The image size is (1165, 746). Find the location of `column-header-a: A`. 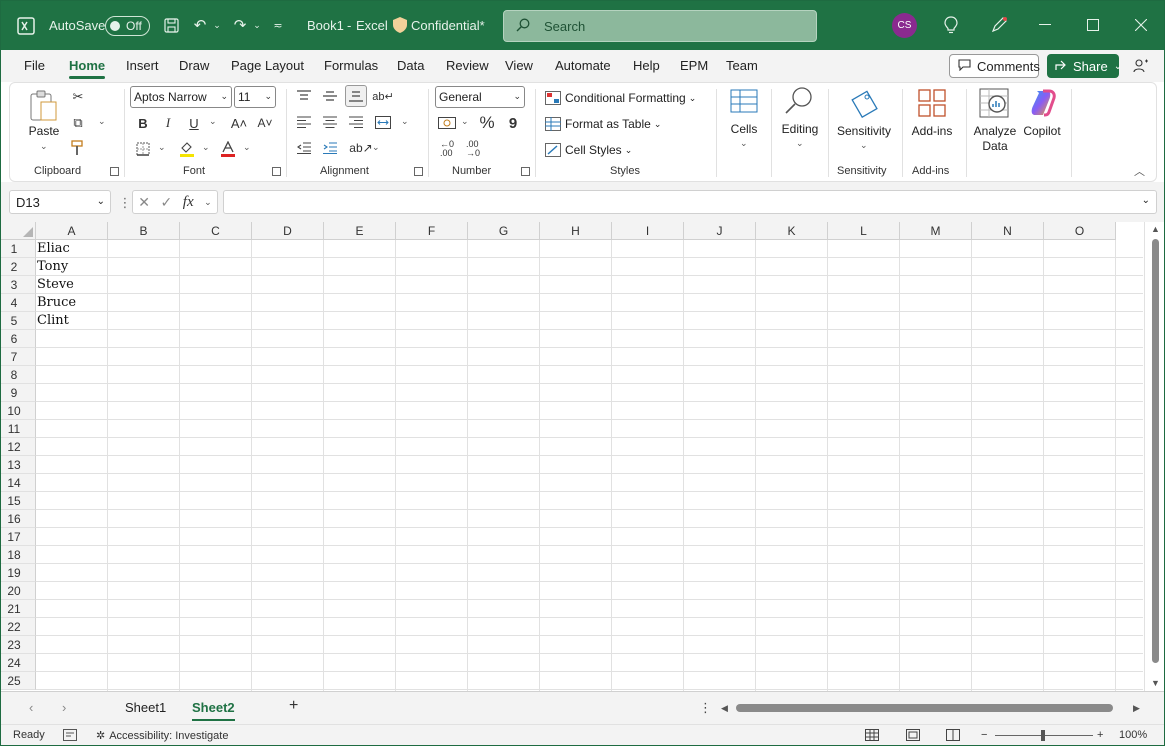

column-header-a: A is located at coordinates (72, 231).